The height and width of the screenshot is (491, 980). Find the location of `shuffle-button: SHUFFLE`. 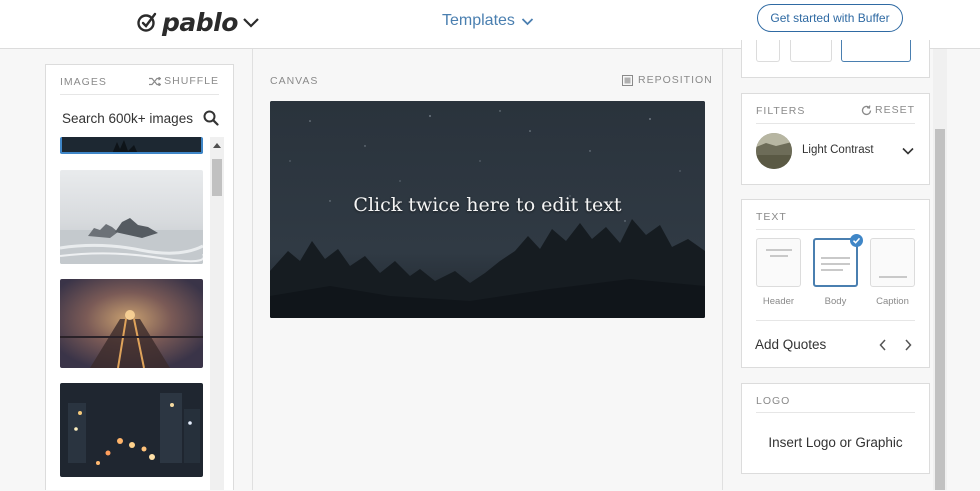

shuffle-button: SHUFFLE is located at coordinates (184, 81).